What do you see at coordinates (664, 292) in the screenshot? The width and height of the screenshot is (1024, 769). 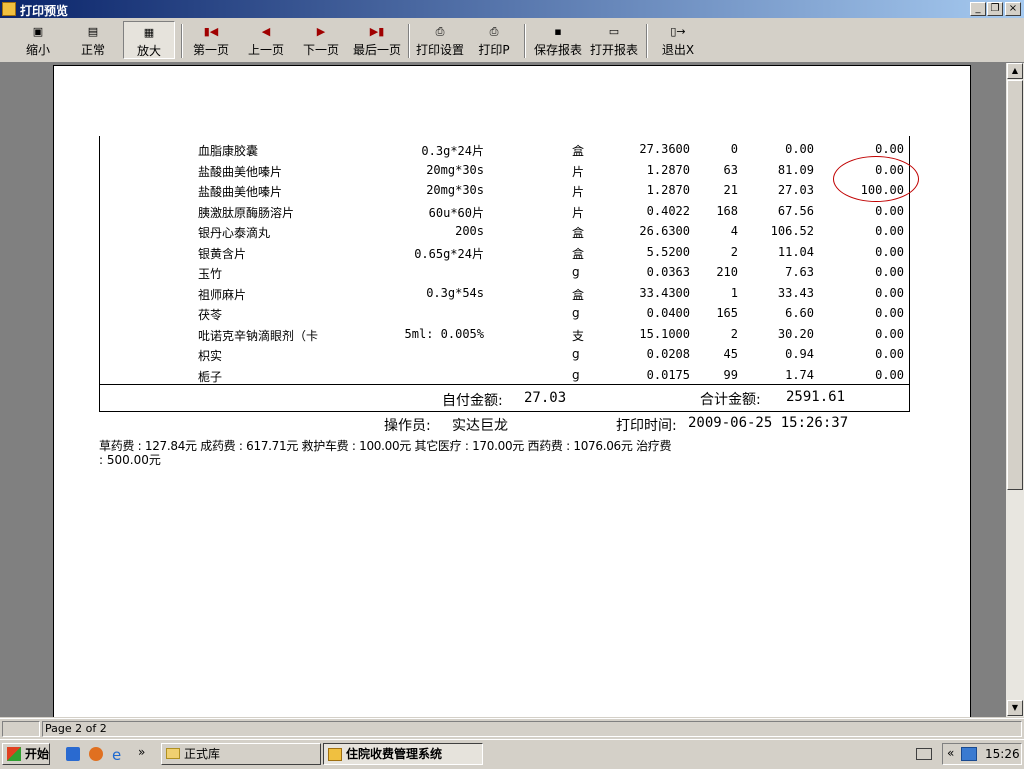 I see `row-price: 33.4300` at bounding box center [664, 292].